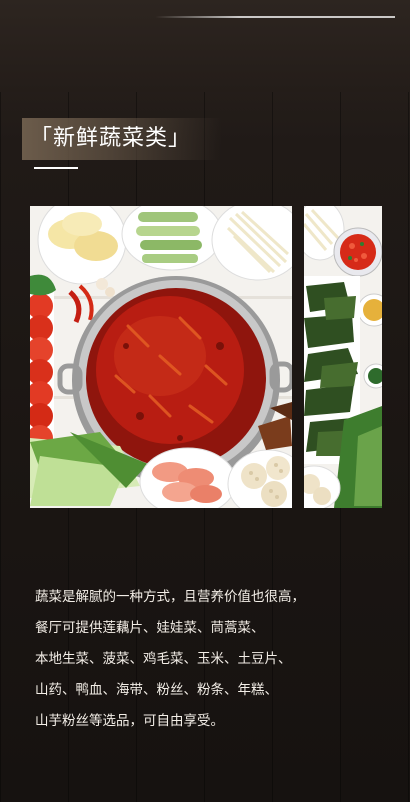 The height and width of the screenshot is (802, 410). Describe the element at coordinates (156, 690) in the screenshot. I see `description-line: 山药、鸭血、海带、粉丝、粉条、年糕、` at that location.